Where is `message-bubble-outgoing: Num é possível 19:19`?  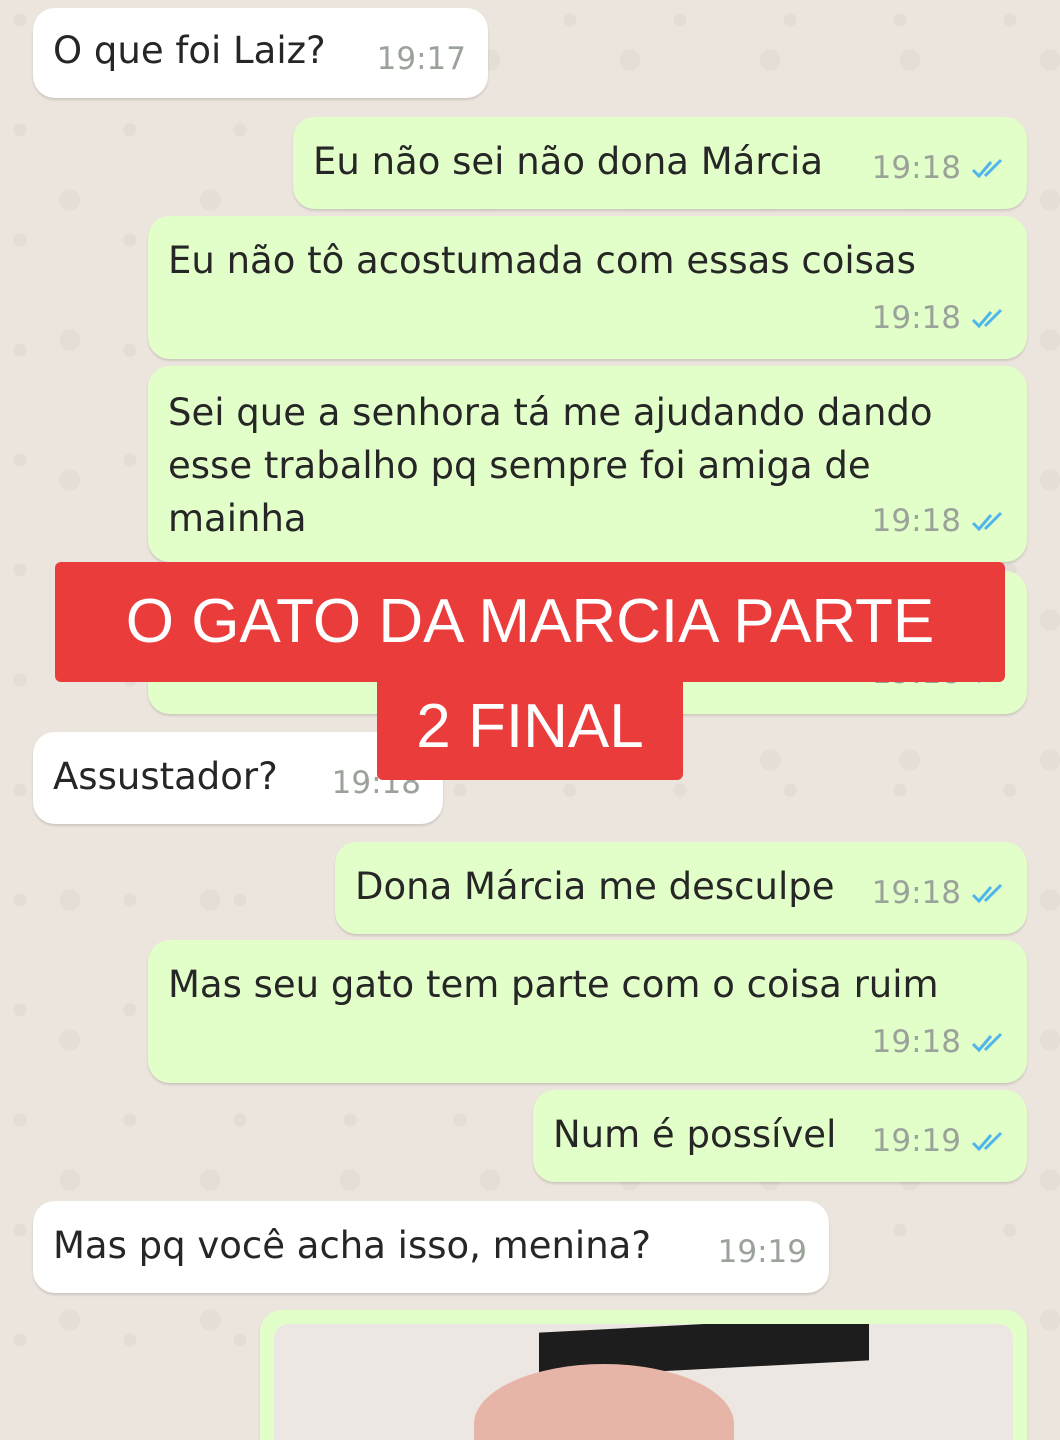
message-bubble-outgoing: Num é possível 19:19 is located at coordinates (780, 1136).